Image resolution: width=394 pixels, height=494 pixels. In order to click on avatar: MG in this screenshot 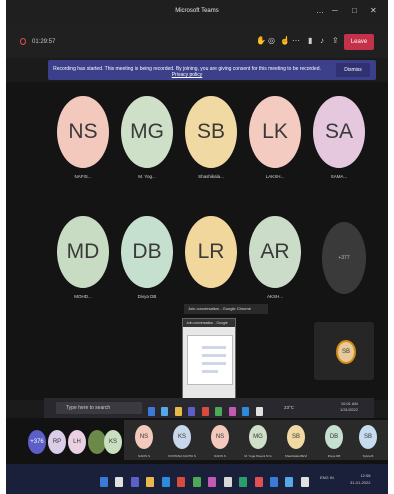, I will do `click(147, 132)`.